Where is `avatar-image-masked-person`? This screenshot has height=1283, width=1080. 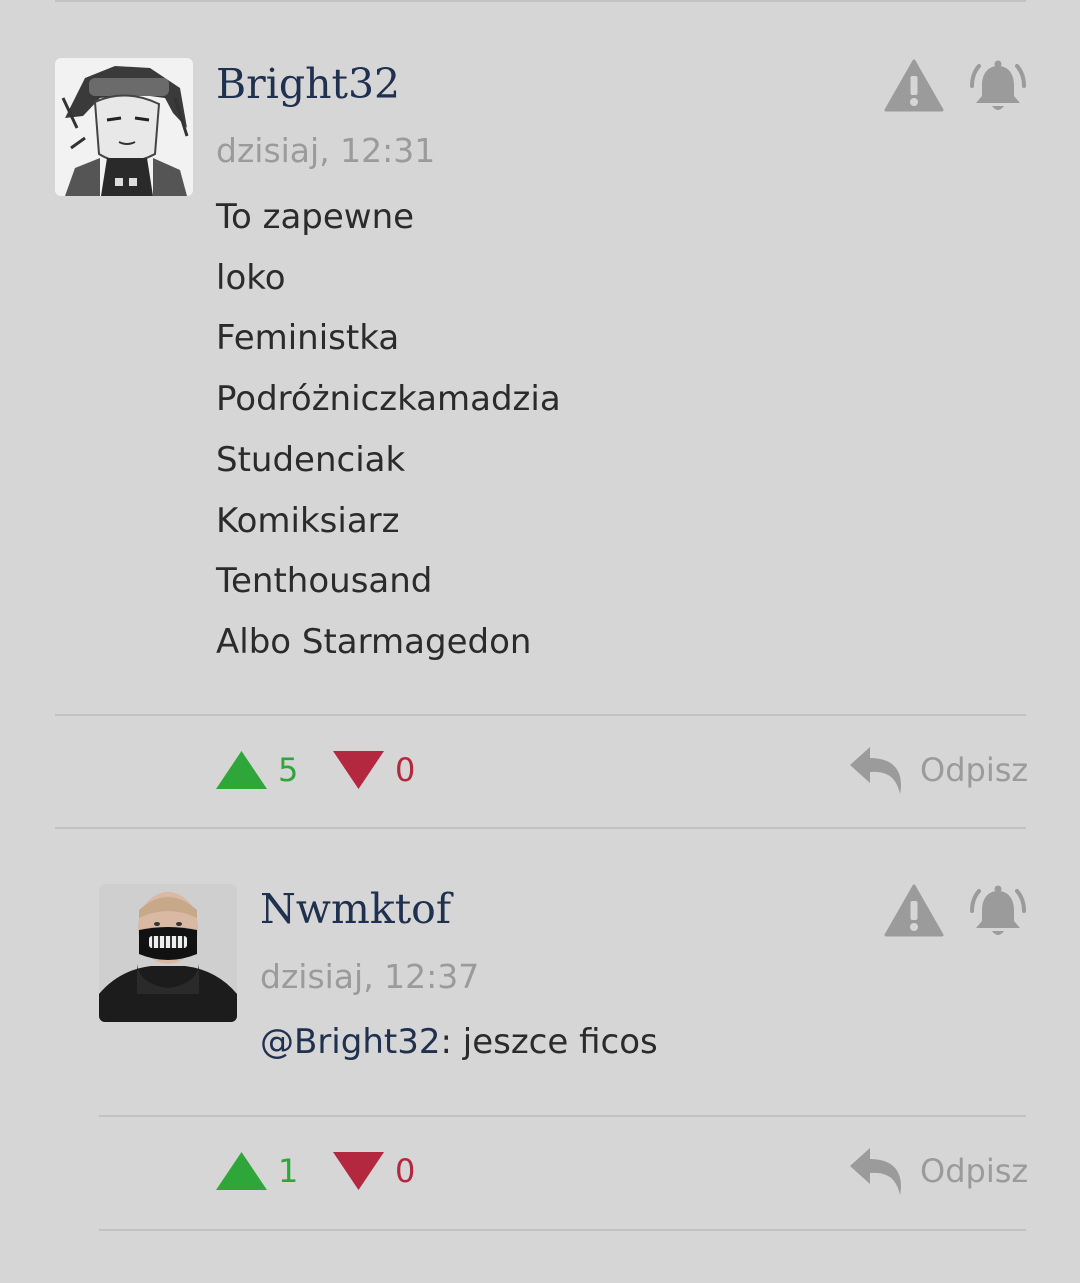
avatar-image-masked-person is located at coordinates (168, 953).